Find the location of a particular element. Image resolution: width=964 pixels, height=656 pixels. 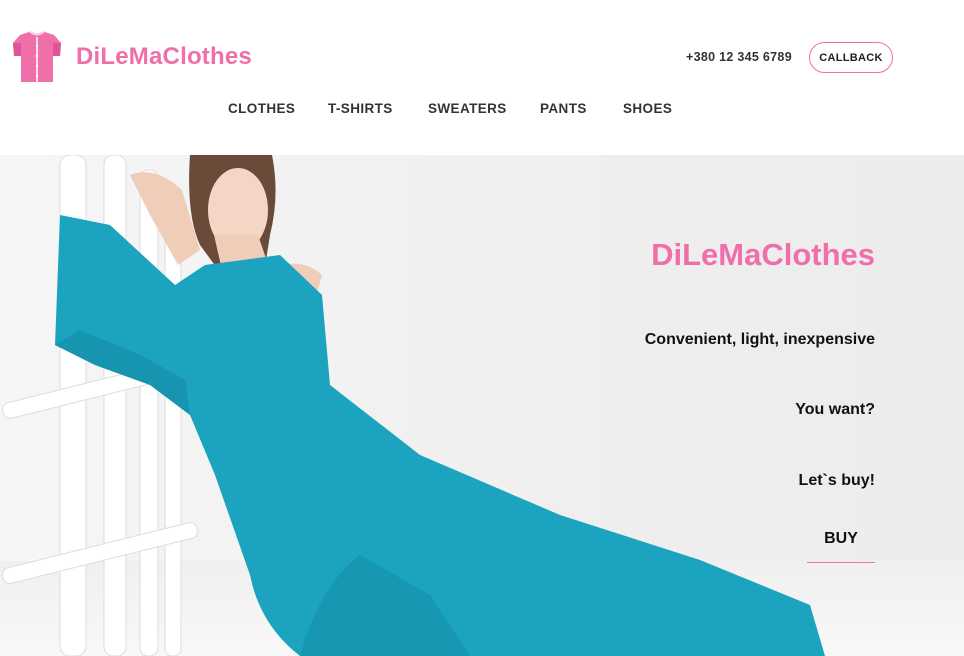

nav-item-clothes: CLOTHES is located at coordinates (261, 108).